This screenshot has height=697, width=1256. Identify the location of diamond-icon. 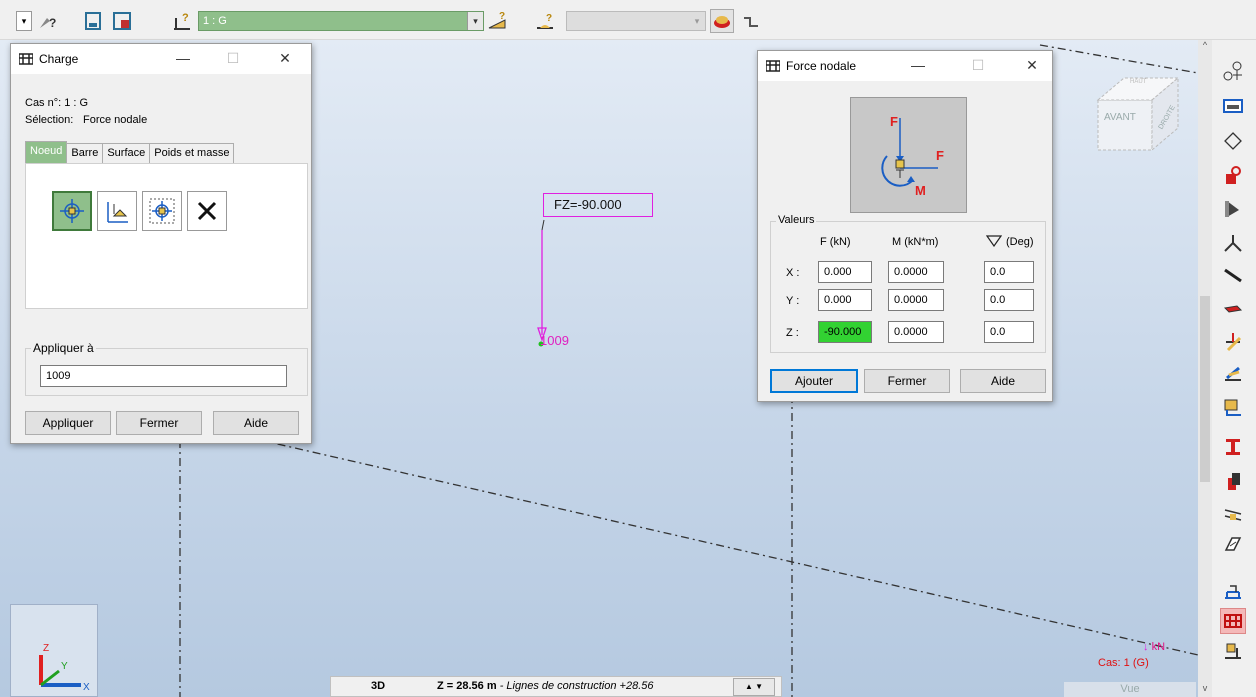
(1233, 141).